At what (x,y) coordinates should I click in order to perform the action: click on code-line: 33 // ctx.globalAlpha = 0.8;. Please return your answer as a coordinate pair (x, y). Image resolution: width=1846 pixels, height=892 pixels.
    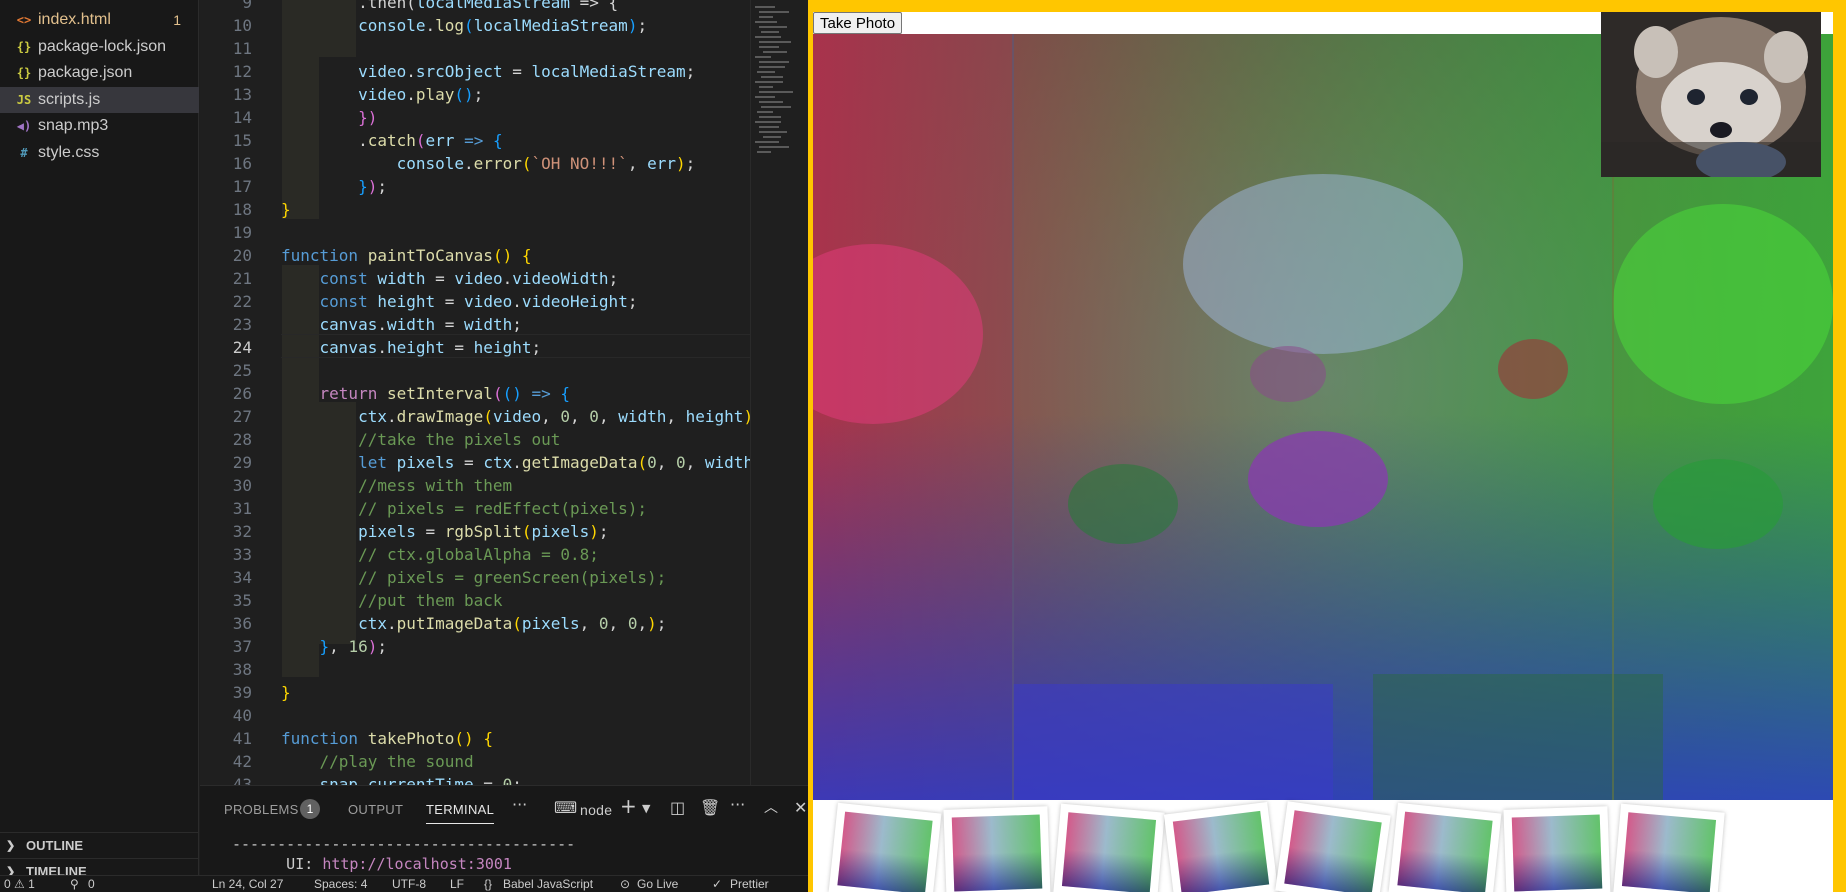
    Looking at the image, I should click on (475, 554).